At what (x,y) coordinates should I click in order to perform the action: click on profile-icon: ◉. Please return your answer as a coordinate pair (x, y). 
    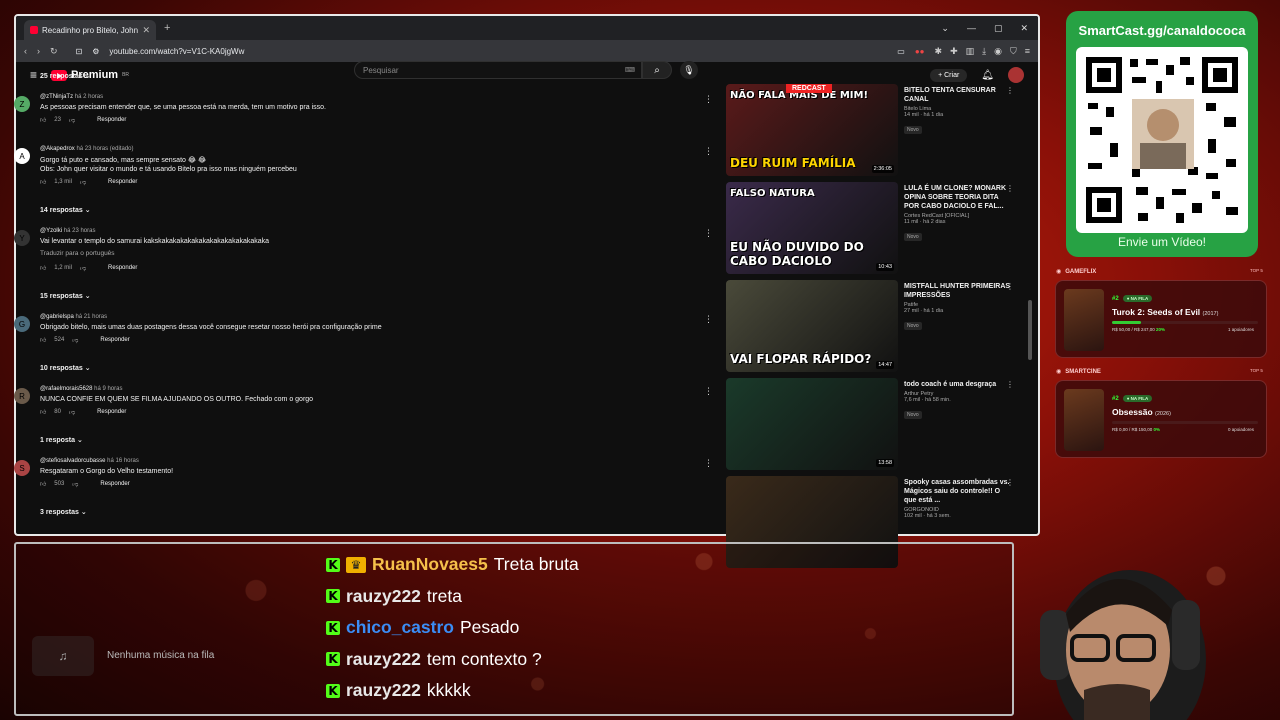
    Looking at the image, I should click on (998, 51).